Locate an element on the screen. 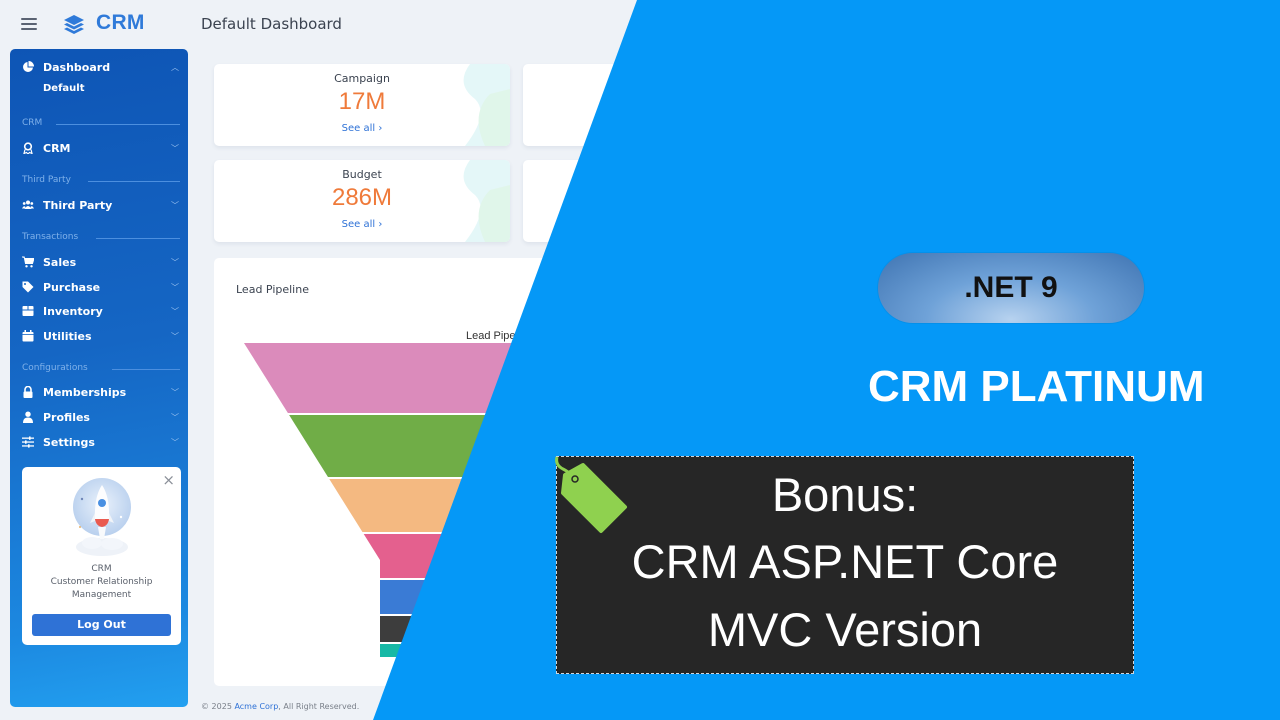 The height and width of the screenshot is (720, 1280). section-header-configurations: Configurations is located at coordinates (101, 369).